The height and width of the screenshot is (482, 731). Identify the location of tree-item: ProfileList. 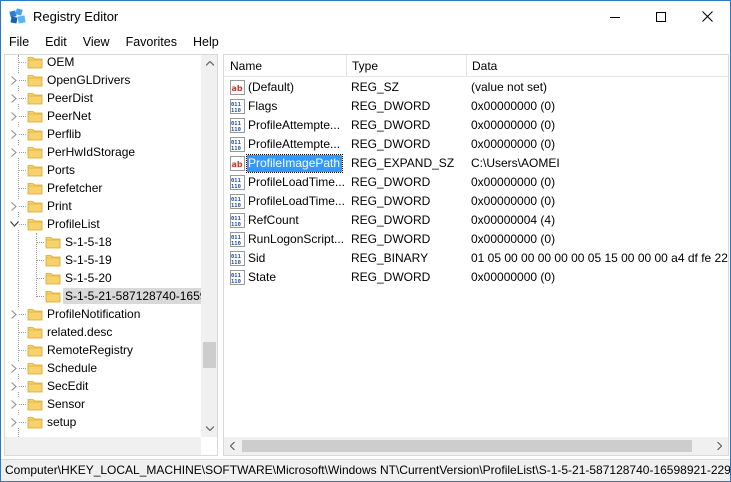
(103, 224).